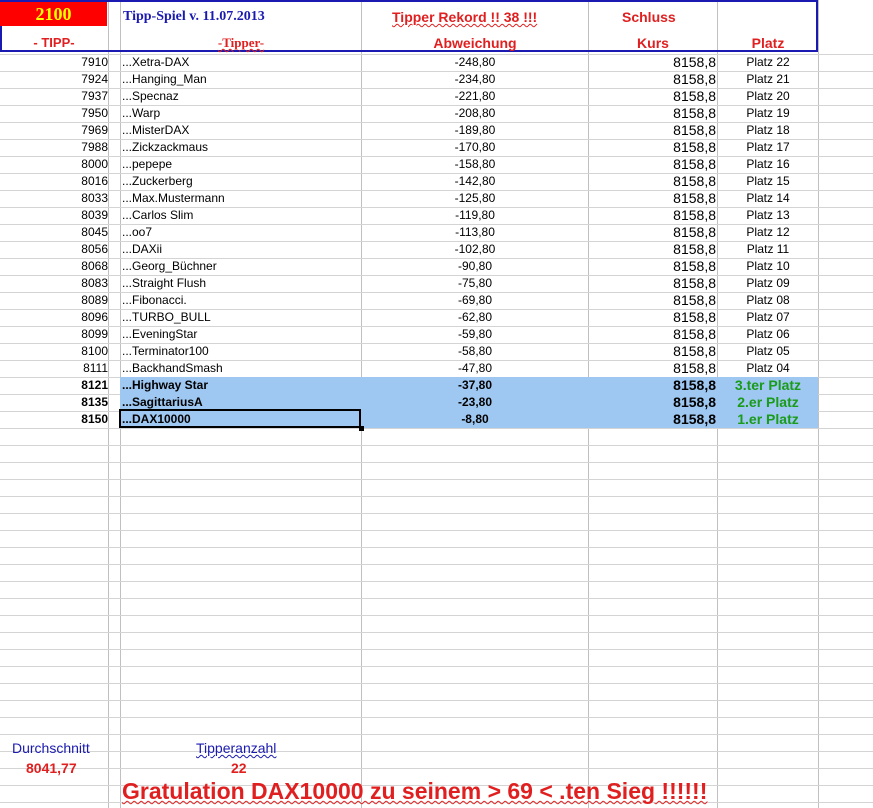 Image resolution: width=873 pixels, height=808 pixels. What do you see at coordinates (475, 79) in the screenshot?
I see `abweichung-cell: -234,80` at bounding box center [475, 79].